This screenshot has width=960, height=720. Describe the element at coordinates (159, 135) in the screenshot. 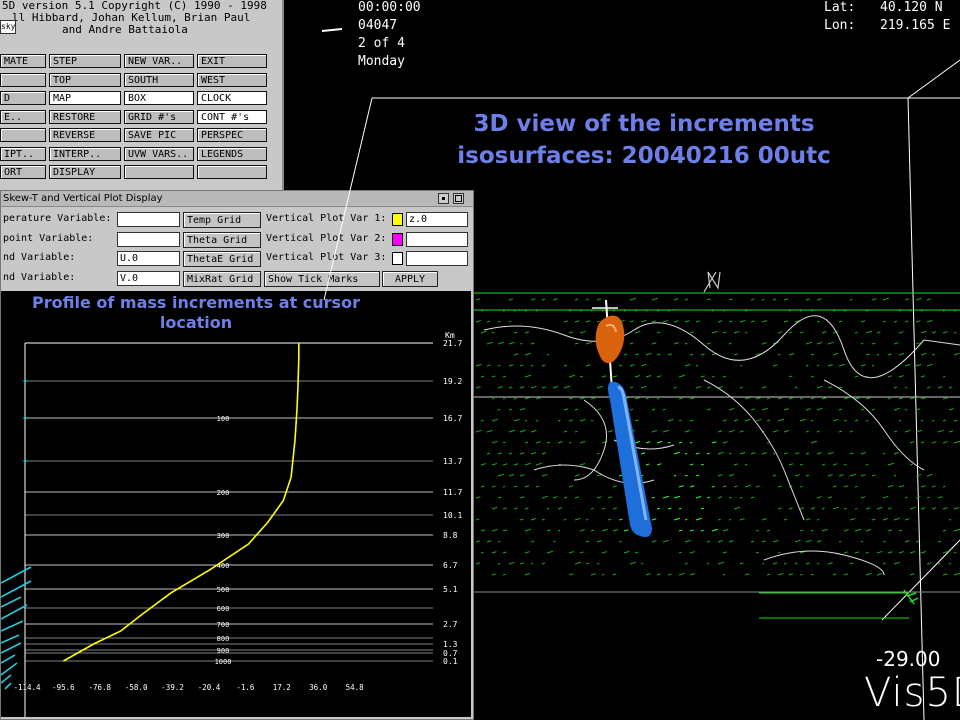

I see `control-button-4-2: SAVE PIC` at that location.